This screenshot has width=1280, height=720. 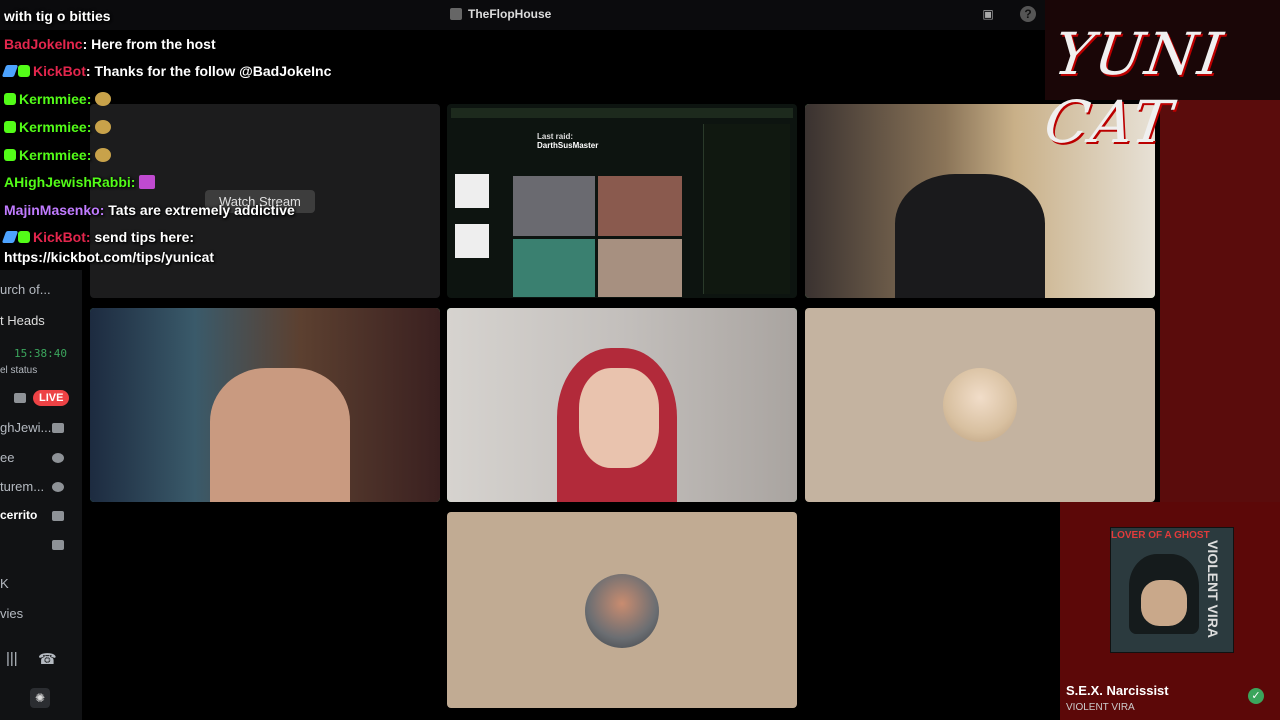 I want to click on album-artist-text: VIOLENT VIRA, so click(x=1213, y=589).